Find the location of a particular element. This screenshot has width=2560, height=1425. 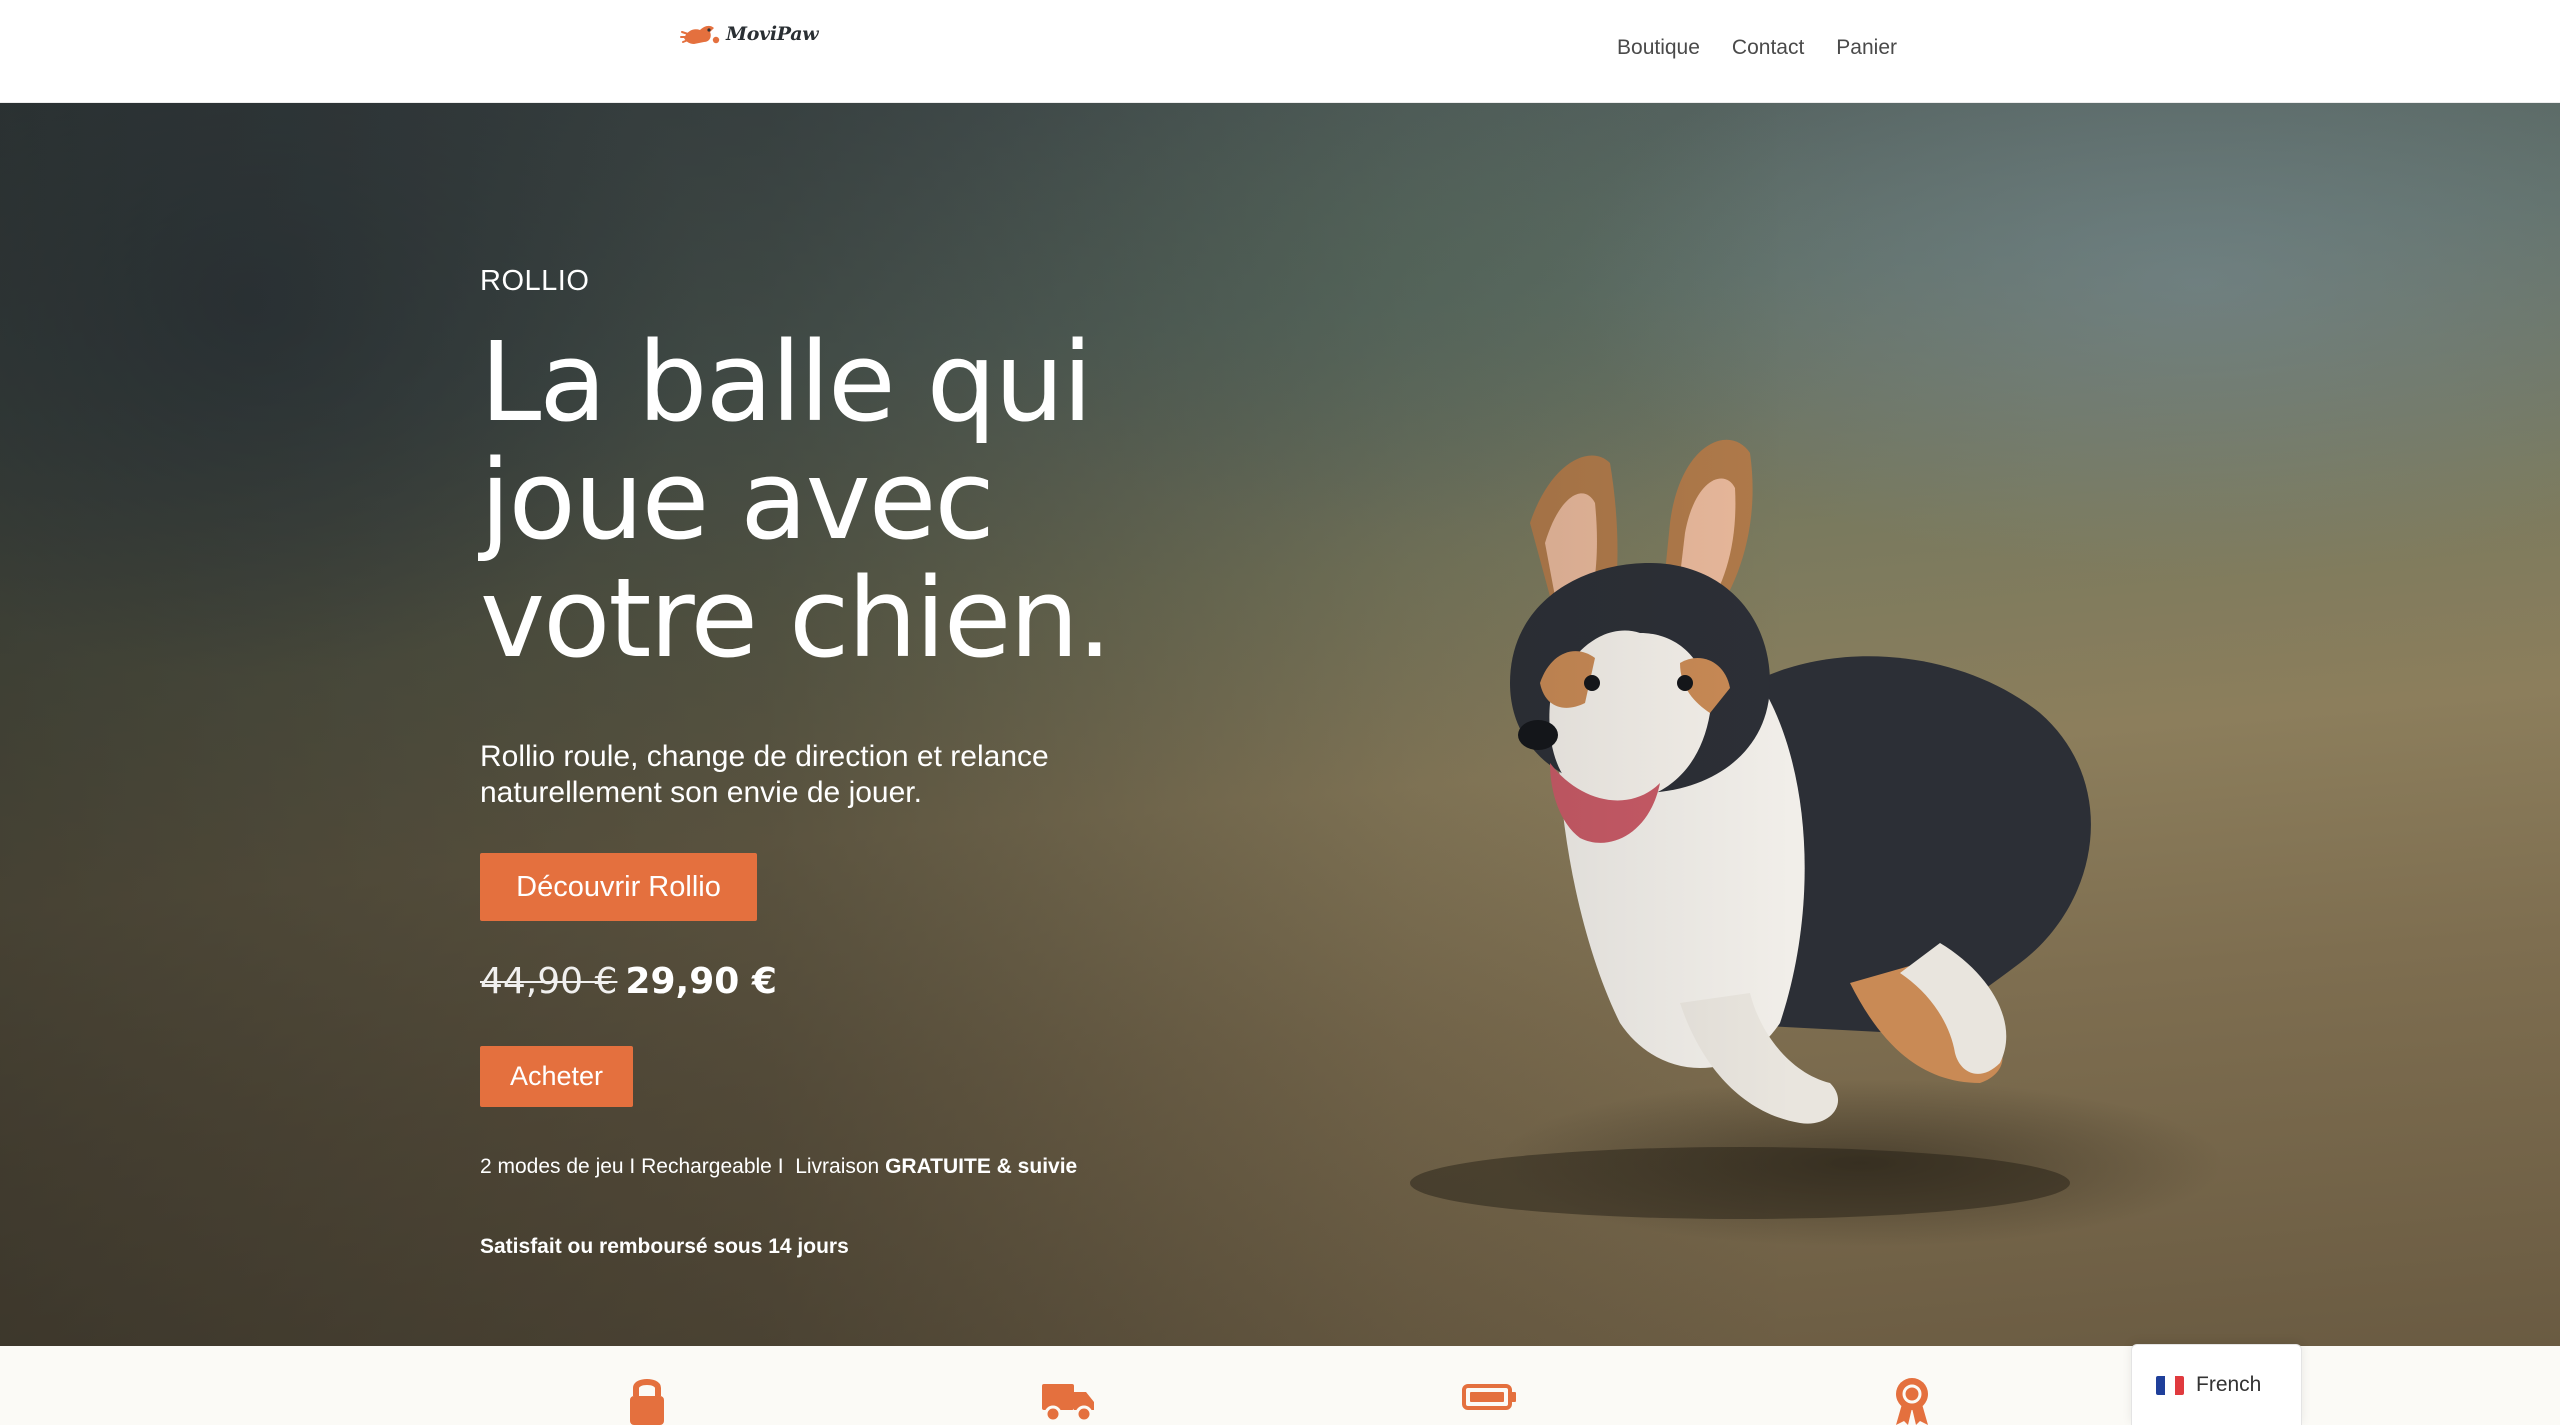

delivery-truck-icon is located at coordinates (1068, 1399).